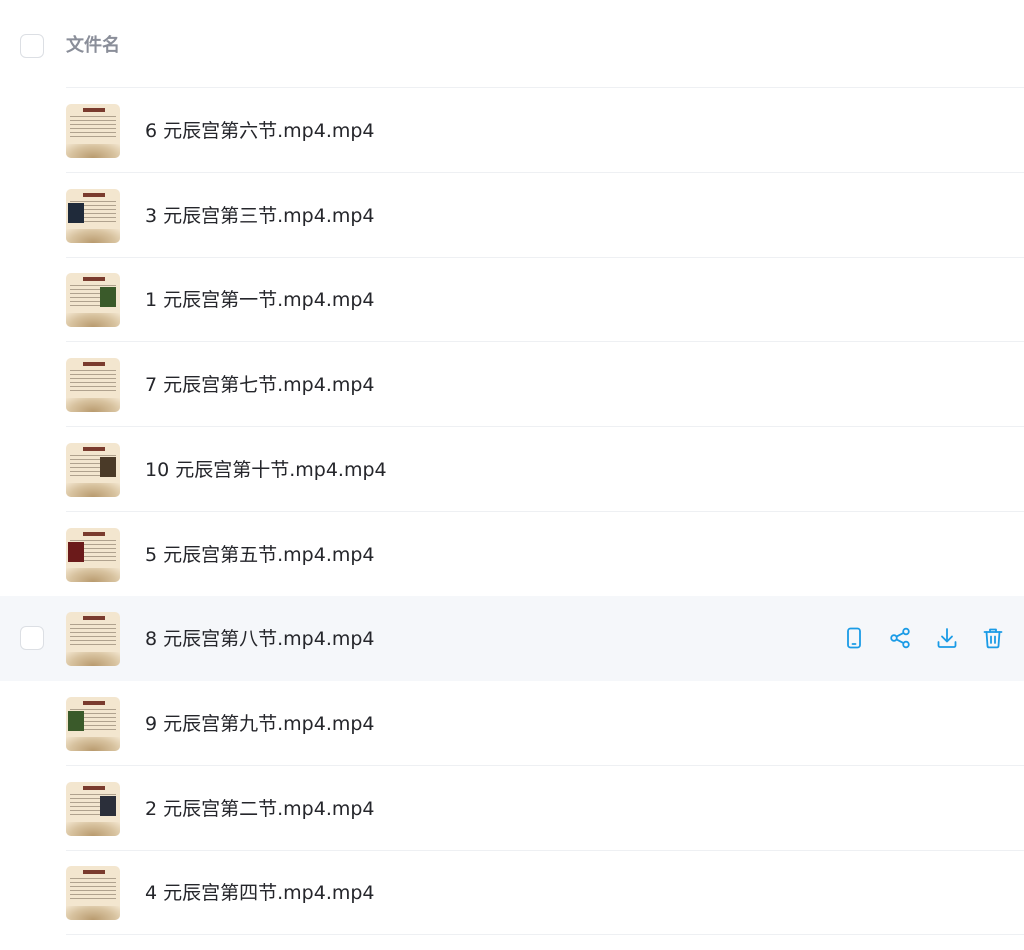 The width and height of the screenshot is (1024, 950). What do you see at coordinates (260, 216) in the screenshot?
I see `file-name: 3 元辰宫第三节.mp4.mp4` at bounding box center [260, 216].